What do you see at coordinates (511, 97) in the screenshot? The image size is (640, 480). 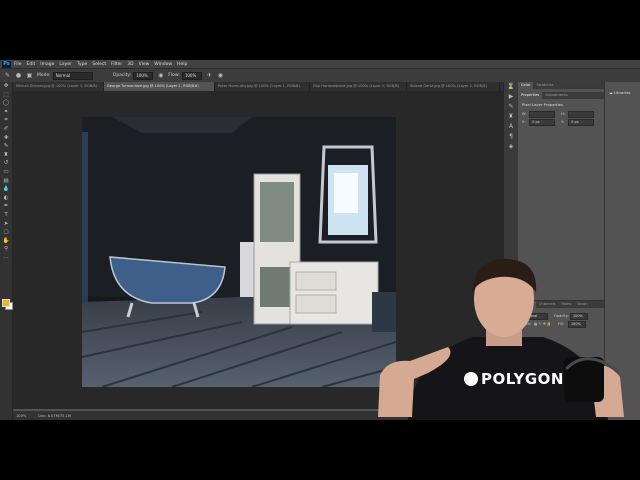 I see `actions-icon: ▶` at bounding box center [511, 97].